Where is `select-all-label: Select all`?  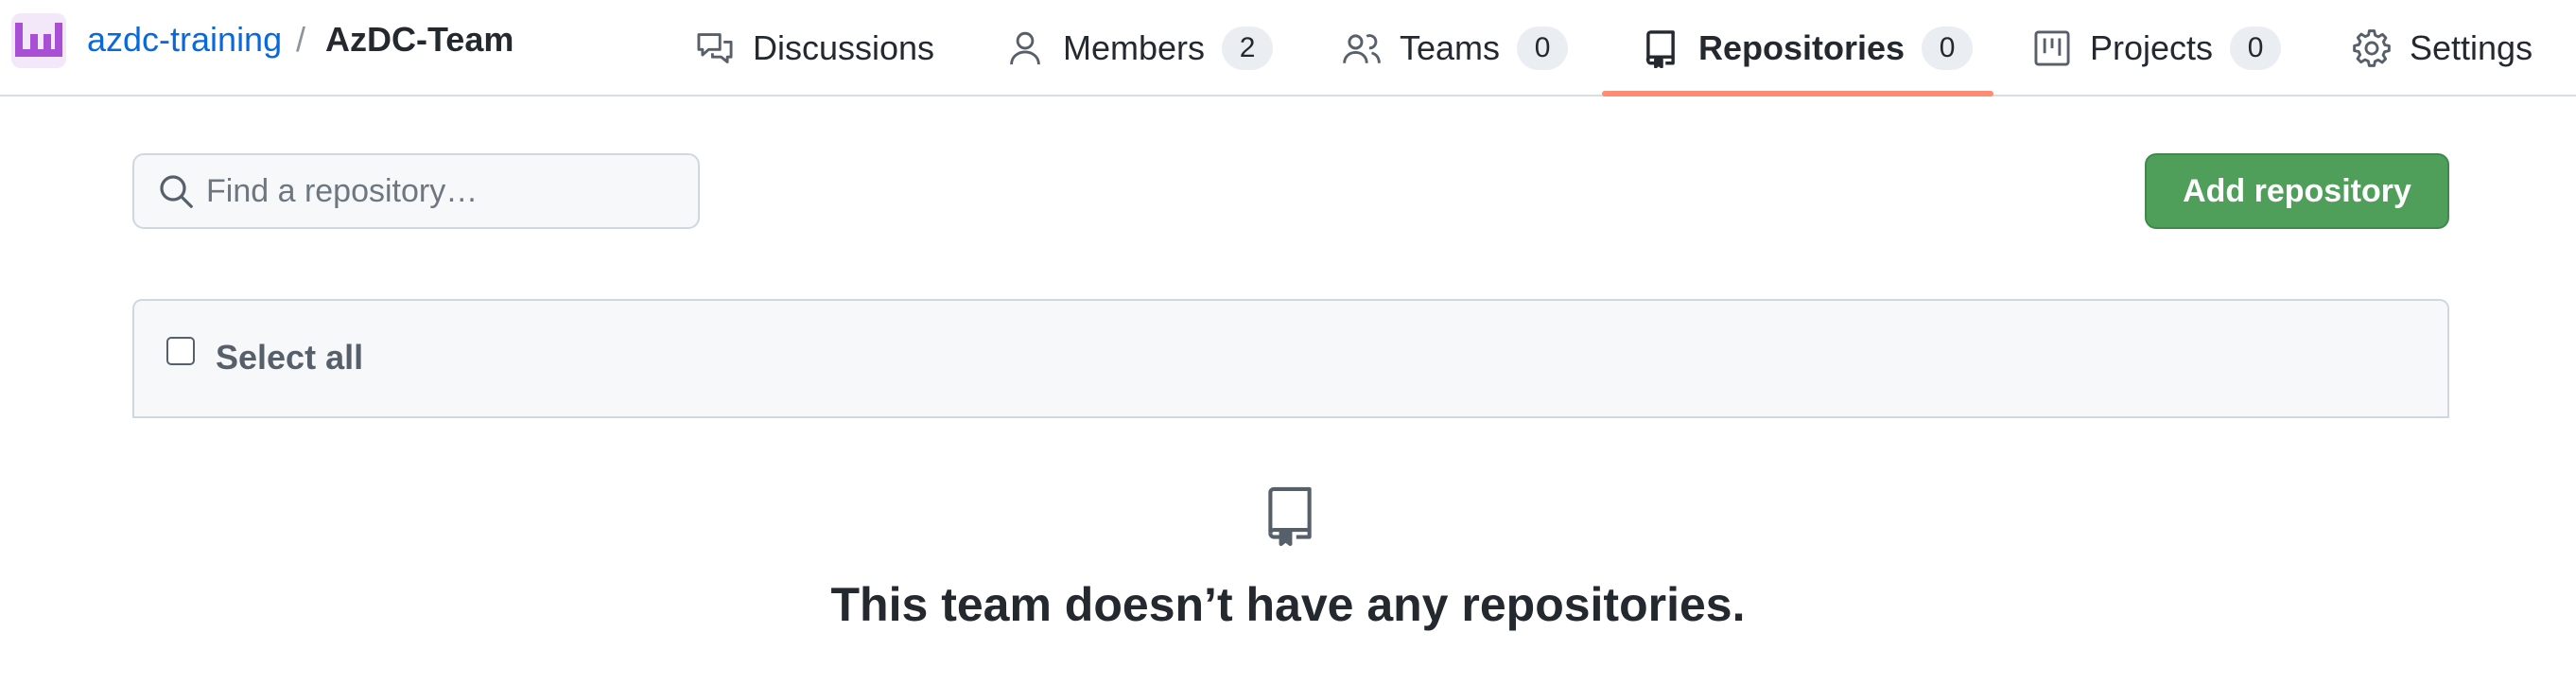
select-all-label: Select all is located at coordinates (289, 357).